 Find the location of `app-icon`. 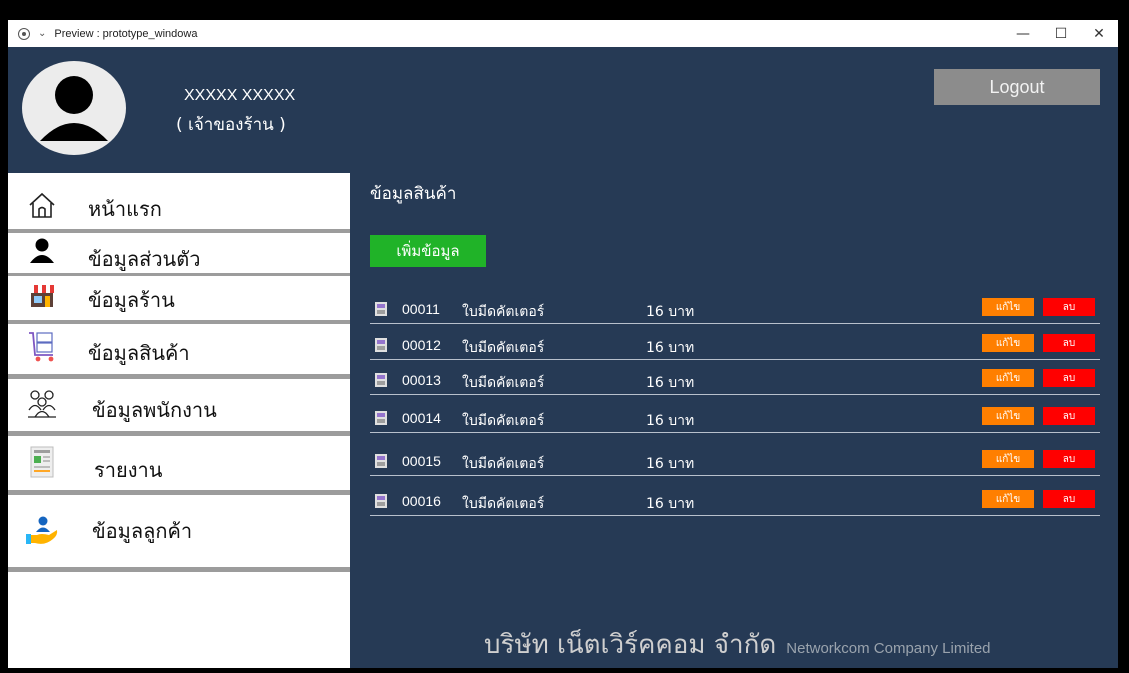

app-icon is located at coordinates (24, 33).